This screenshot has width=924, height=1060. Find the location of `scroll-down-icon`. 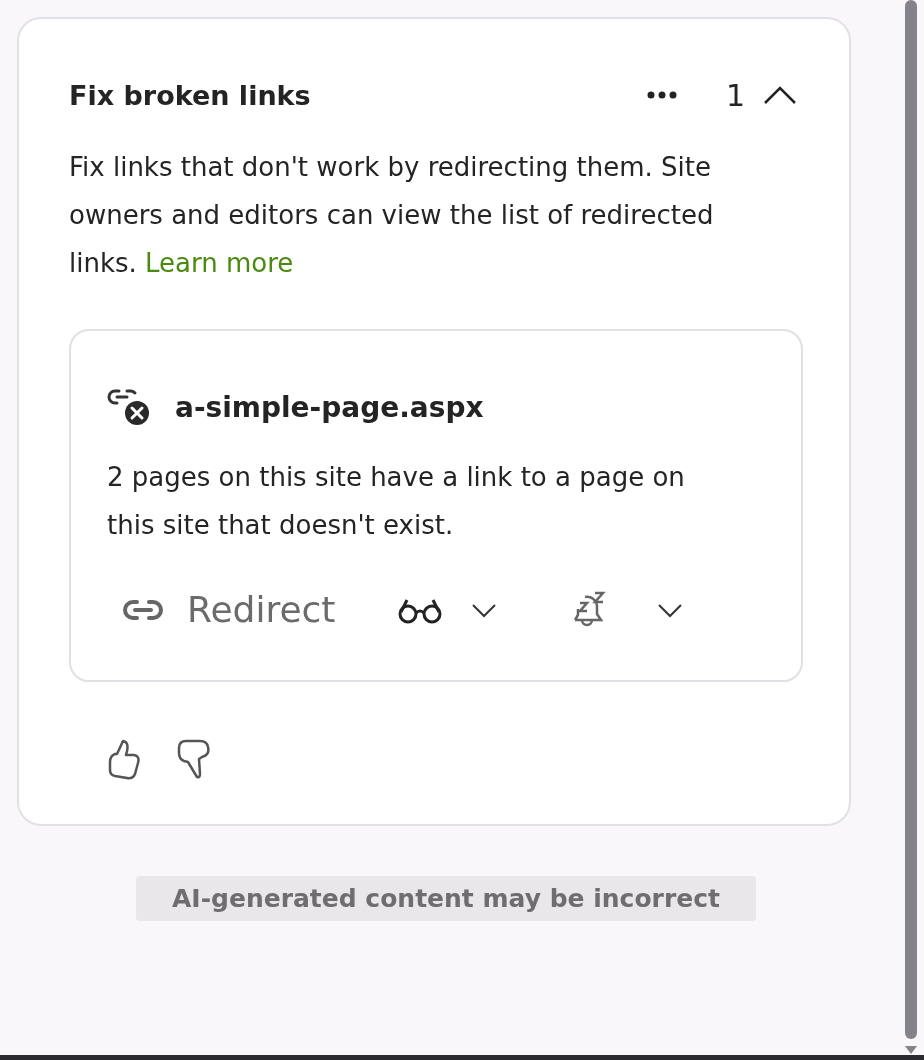

scroll-down-icon is located at coordinates (911, 1050).